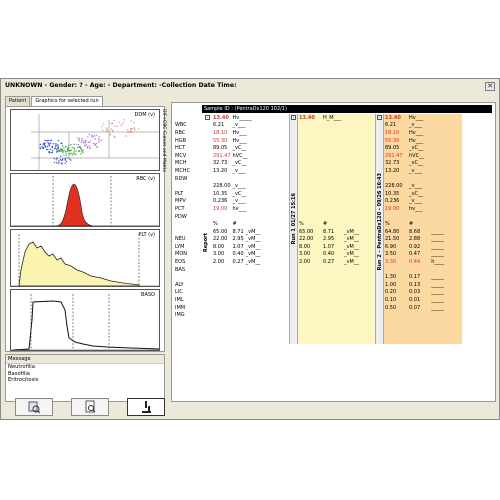 This screenshot has width=500, height=500. I want to click on message-title: Message, so click(85, 359).